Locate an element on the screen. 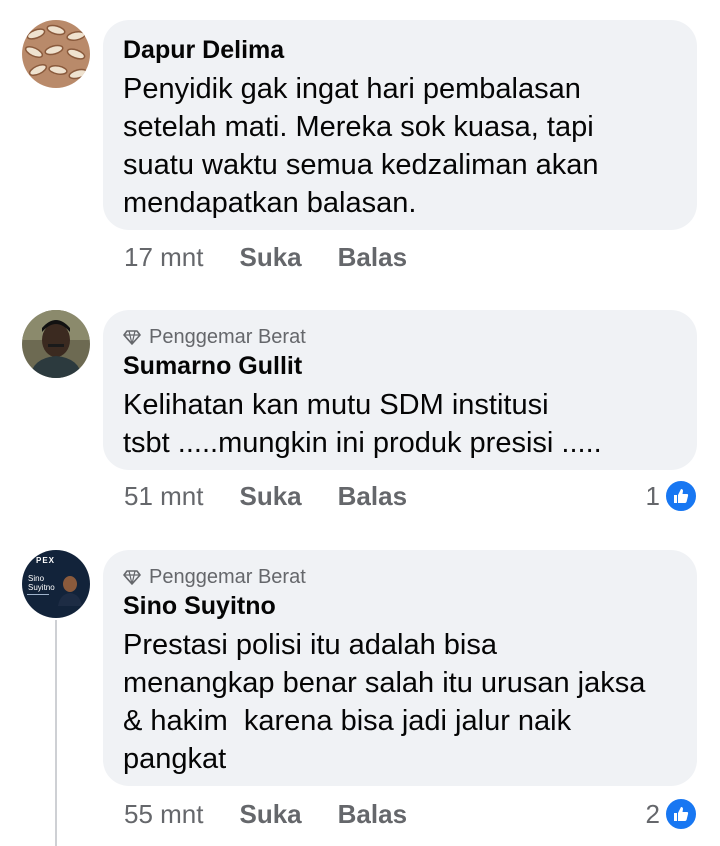  reaction-summary: 2 is located at coordinates (672, 814).